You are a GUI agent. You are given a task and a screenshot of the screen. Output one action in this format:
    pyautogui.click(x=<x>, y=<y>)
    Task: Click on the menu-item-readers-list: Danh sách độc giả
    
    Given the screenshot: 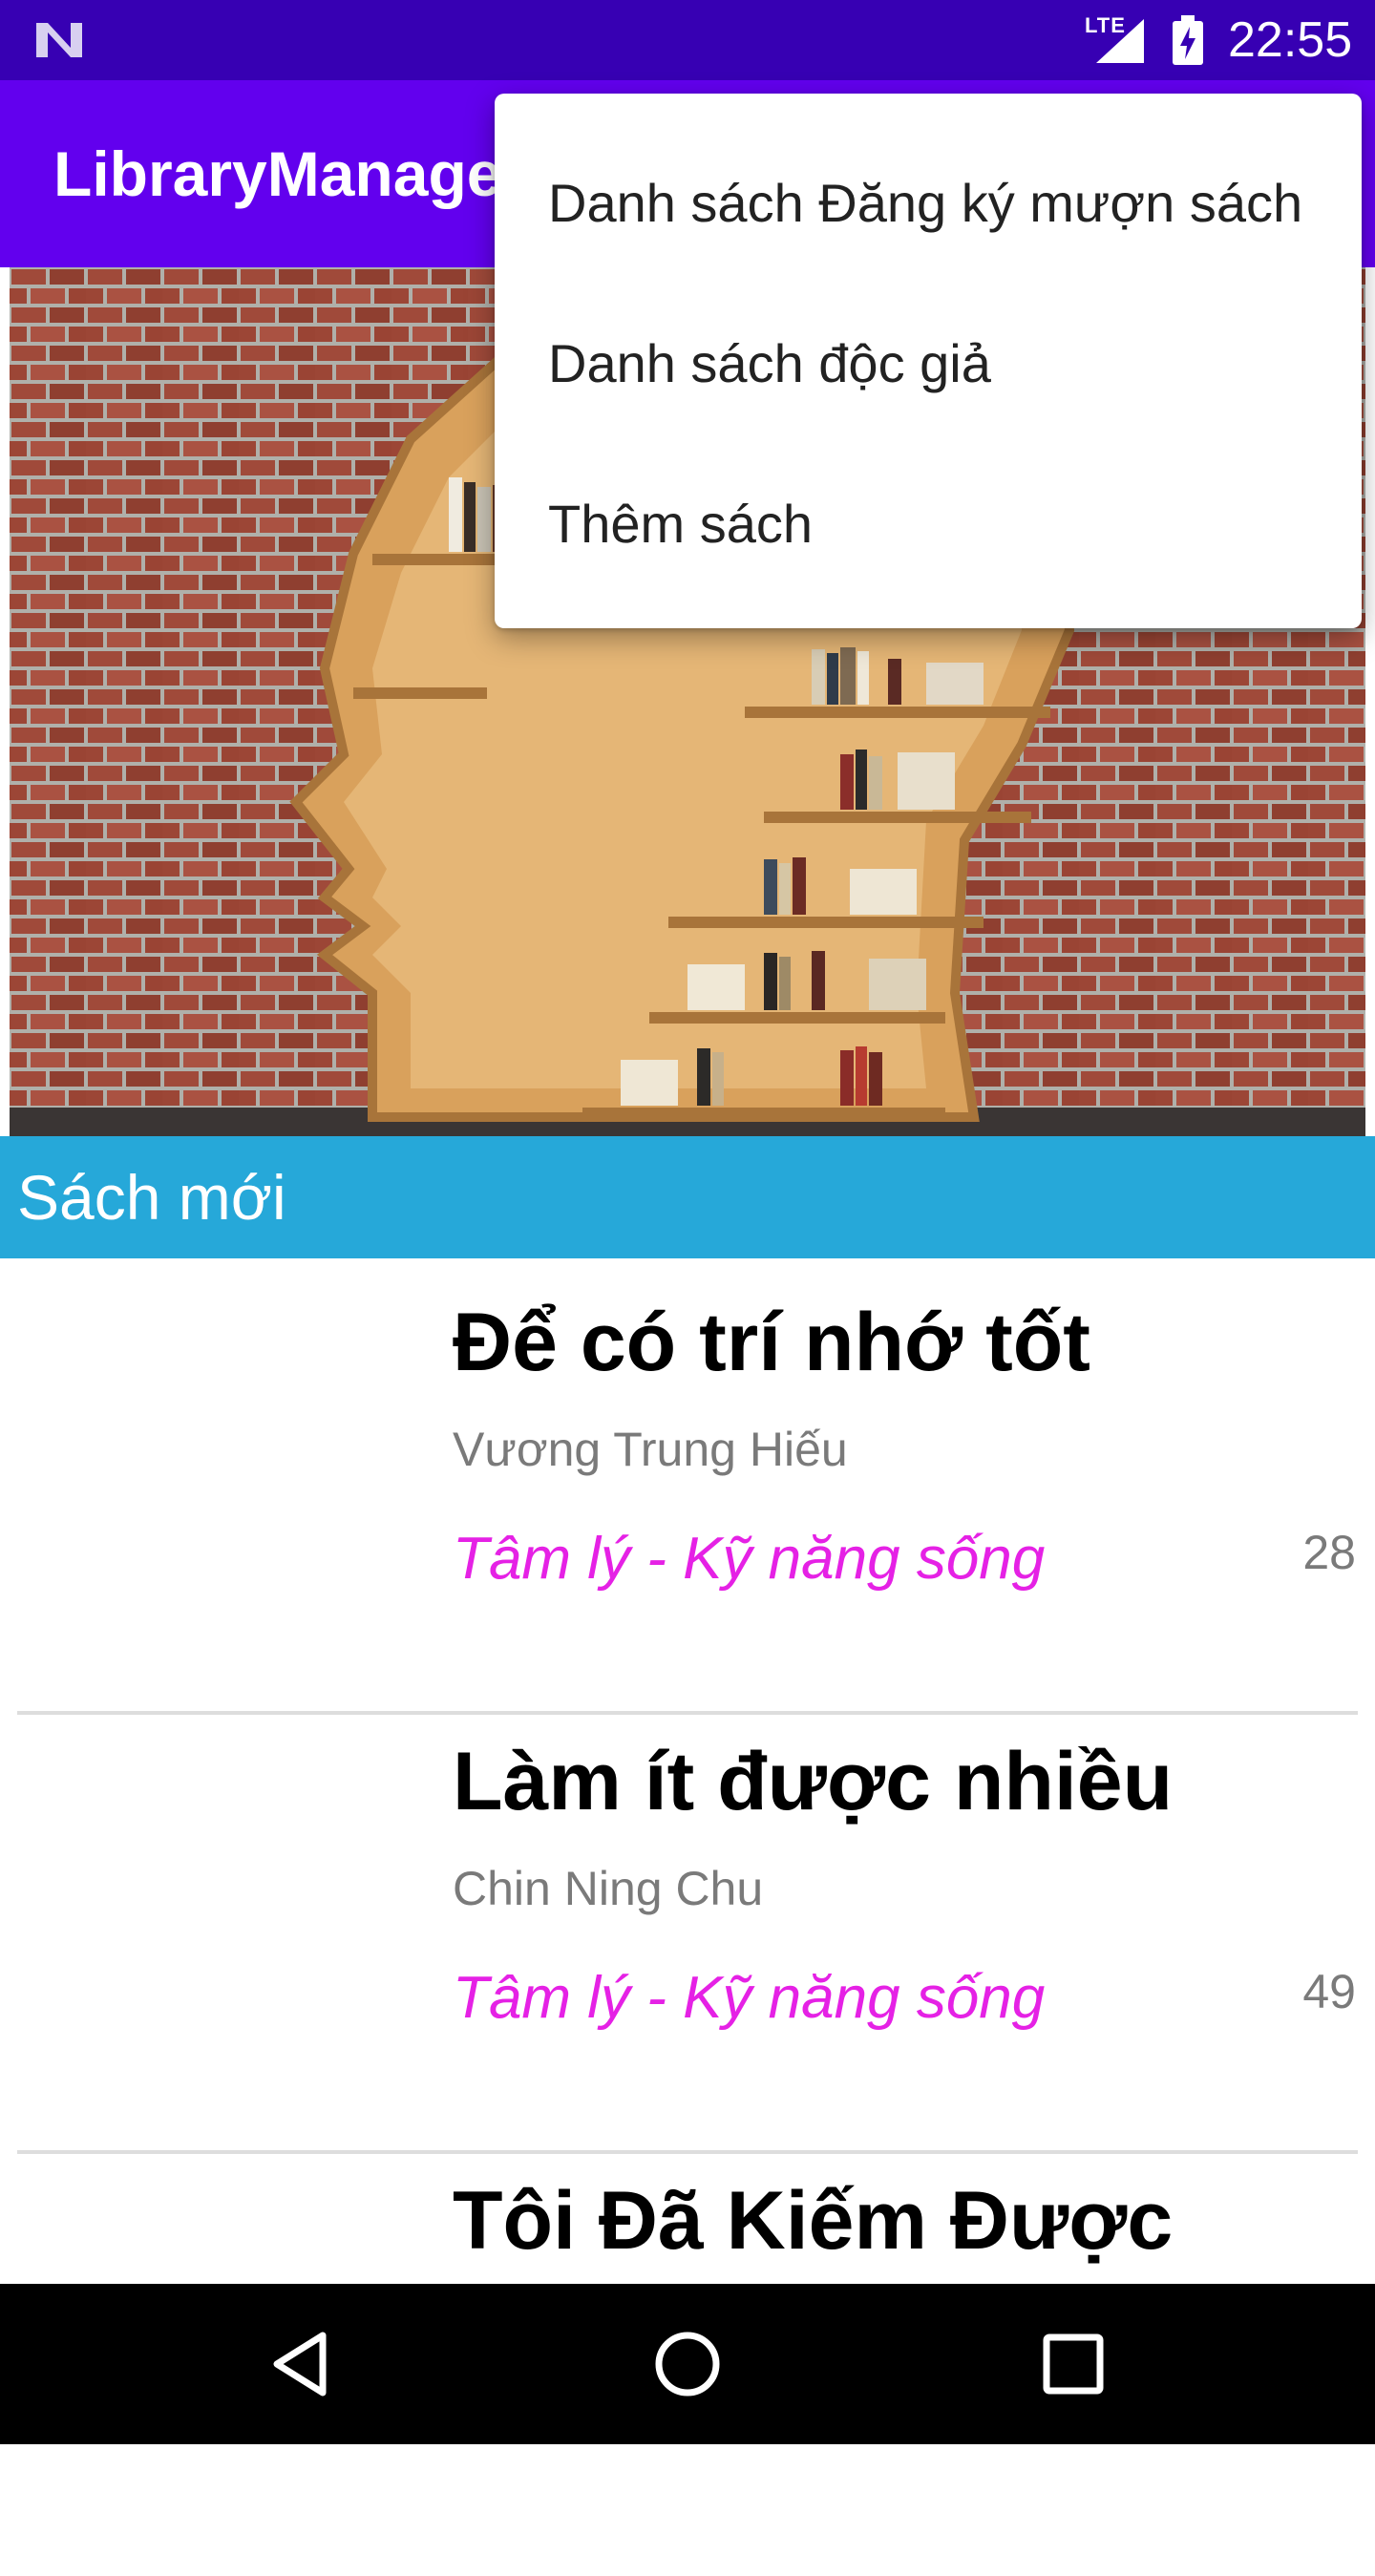 What is the action you would take?
    pyautogui.click(x=929, y=365)
    